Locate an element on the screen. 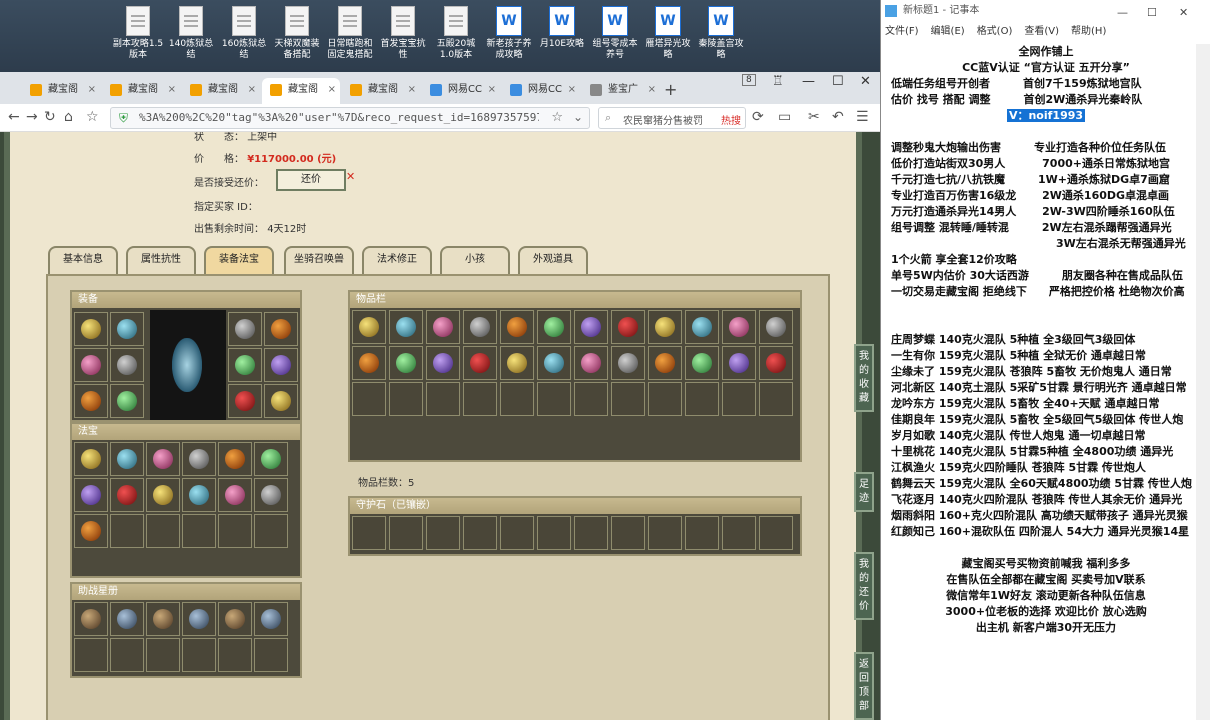  game-tab: 装备法宝 is located at coordinates (239, 260).